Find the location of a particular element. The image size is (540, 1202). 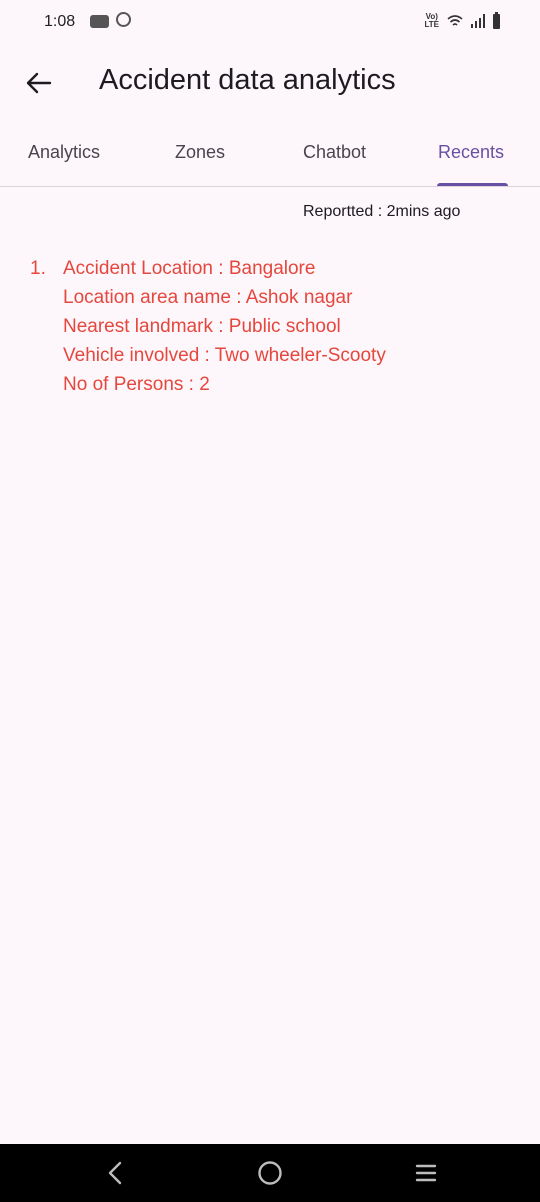

back-triangle-icon is located at coordinates (115, 1173).